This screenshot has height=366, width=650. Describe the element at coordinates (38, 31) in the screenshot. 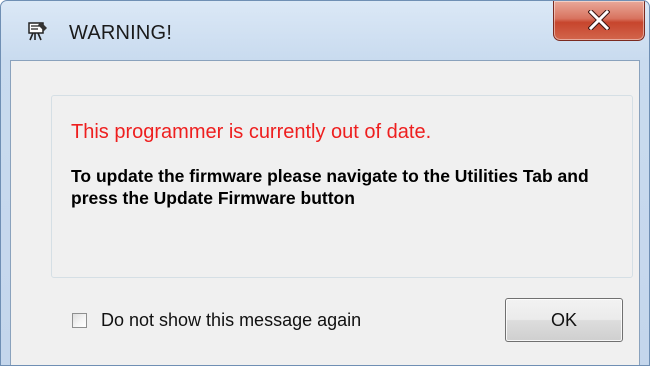

I see `programmer-app-icon` at that location.